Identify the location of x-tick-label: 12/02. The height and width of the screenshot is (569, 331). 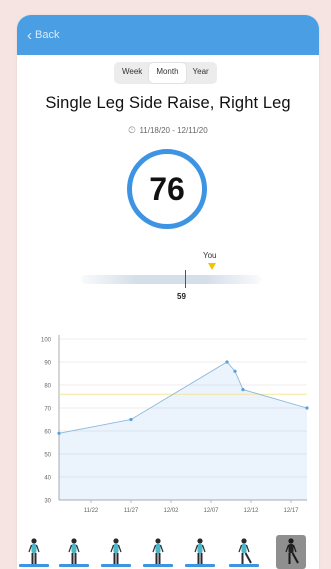
(171, 511).